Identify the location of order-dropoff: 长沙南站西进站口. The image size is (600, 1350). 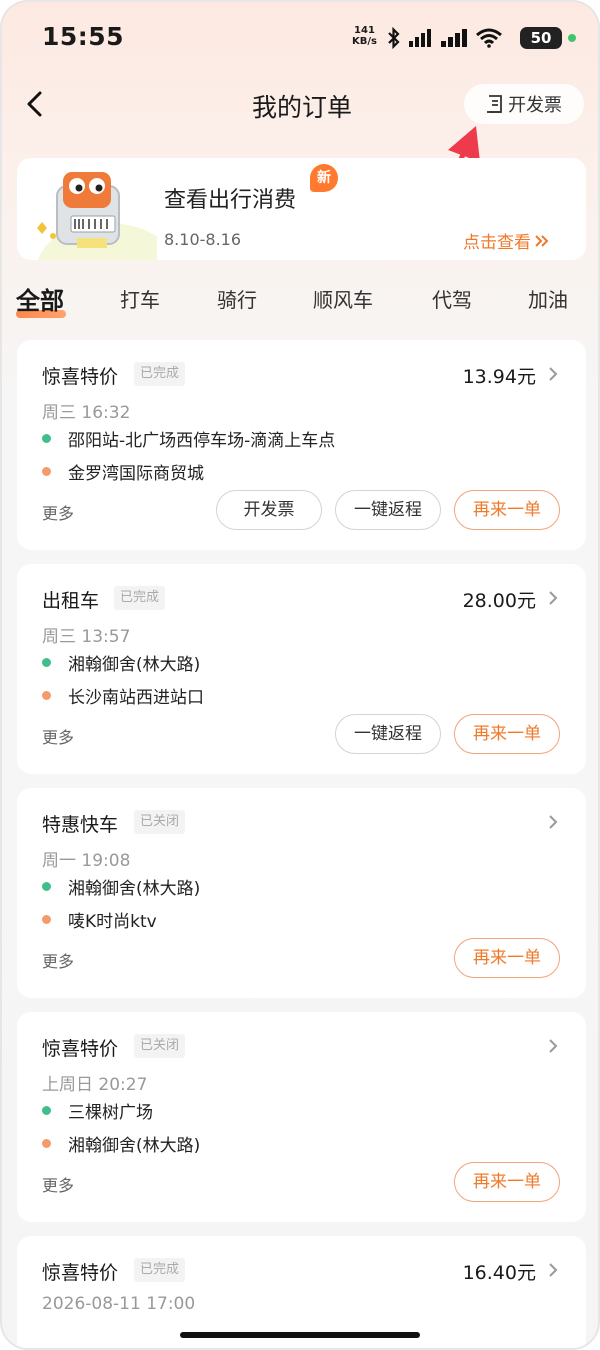
(123, 695).